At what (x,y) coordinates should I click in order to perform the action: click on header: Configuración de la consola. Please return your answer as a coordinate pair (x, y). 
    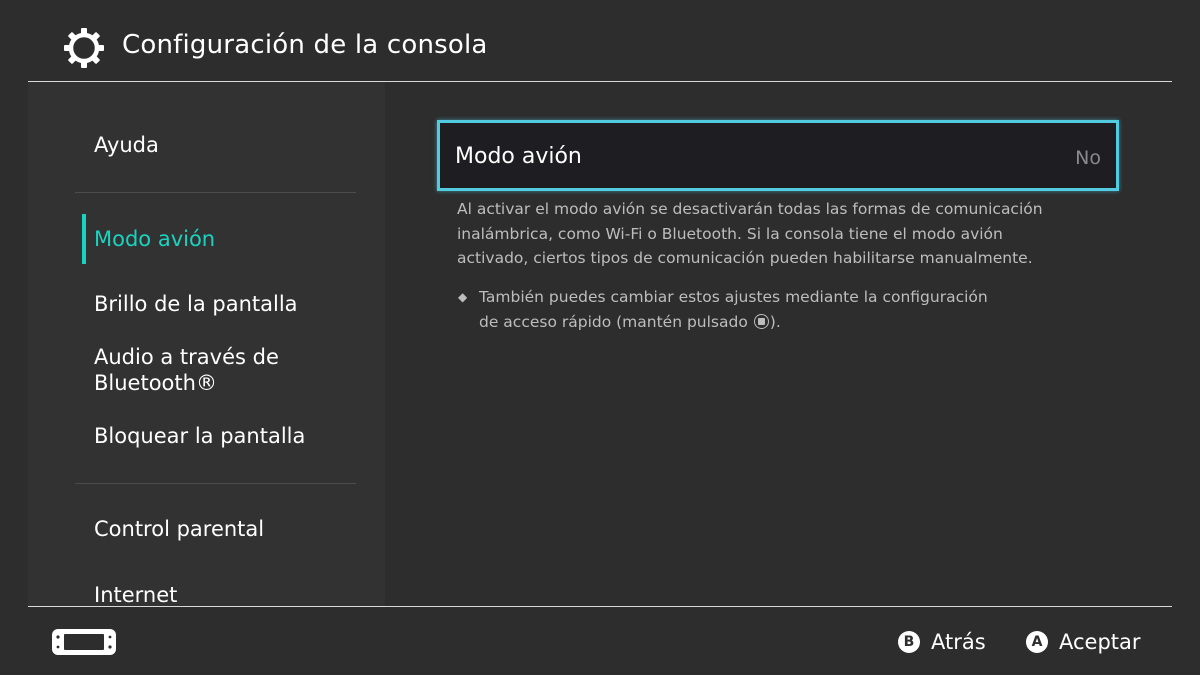
    Looking at the image, I should click on (600, 41).